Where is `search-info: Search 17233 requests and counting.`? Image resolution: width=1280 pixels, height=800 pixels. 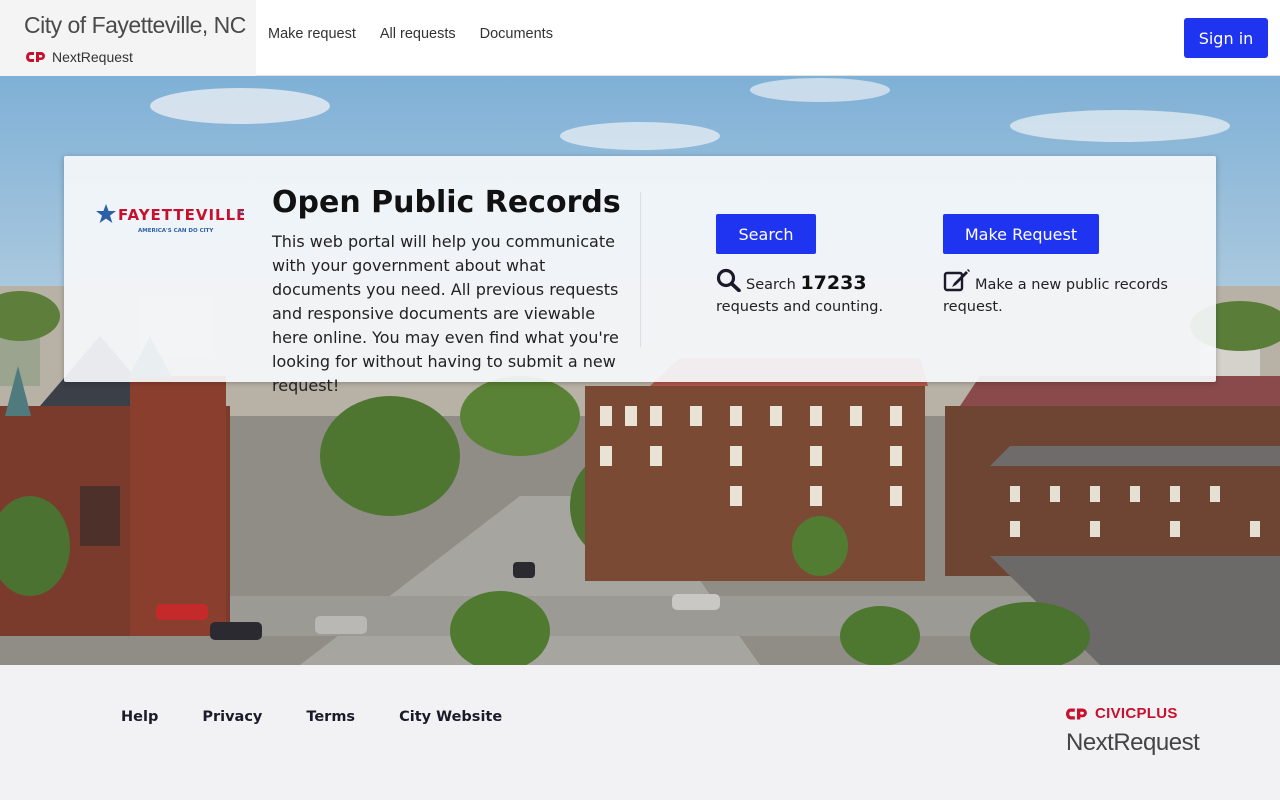
search-info: Search 17233 requests and counting. is located at coordinates (816, 293).